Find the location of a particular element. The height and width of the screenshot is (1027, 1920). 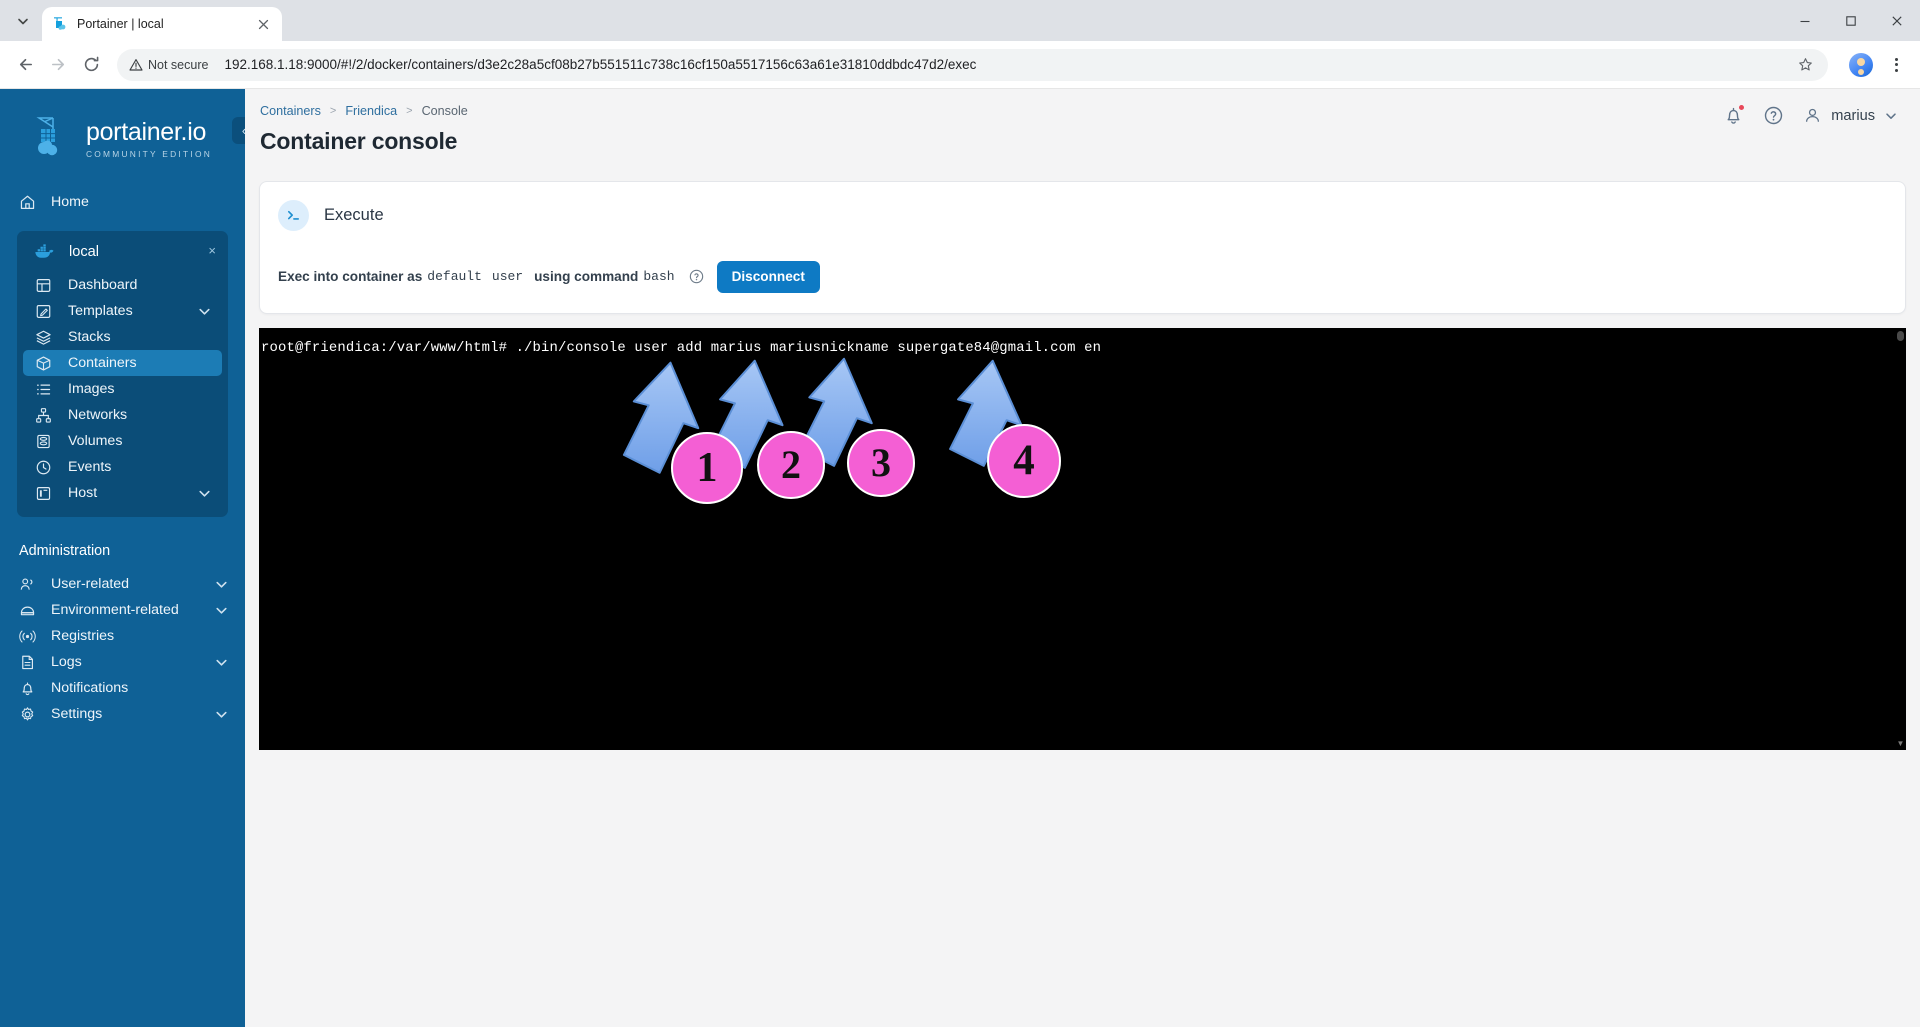

back-button is located at coordinates (25, 65).